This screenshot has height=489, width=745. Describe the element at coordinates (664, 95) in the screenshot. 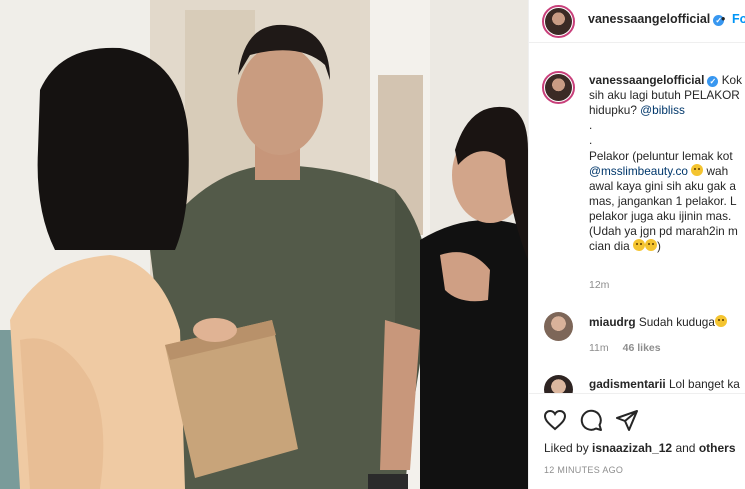

I see `caption-text-2: sih aku lagi butuh PELAKOR` at that location.